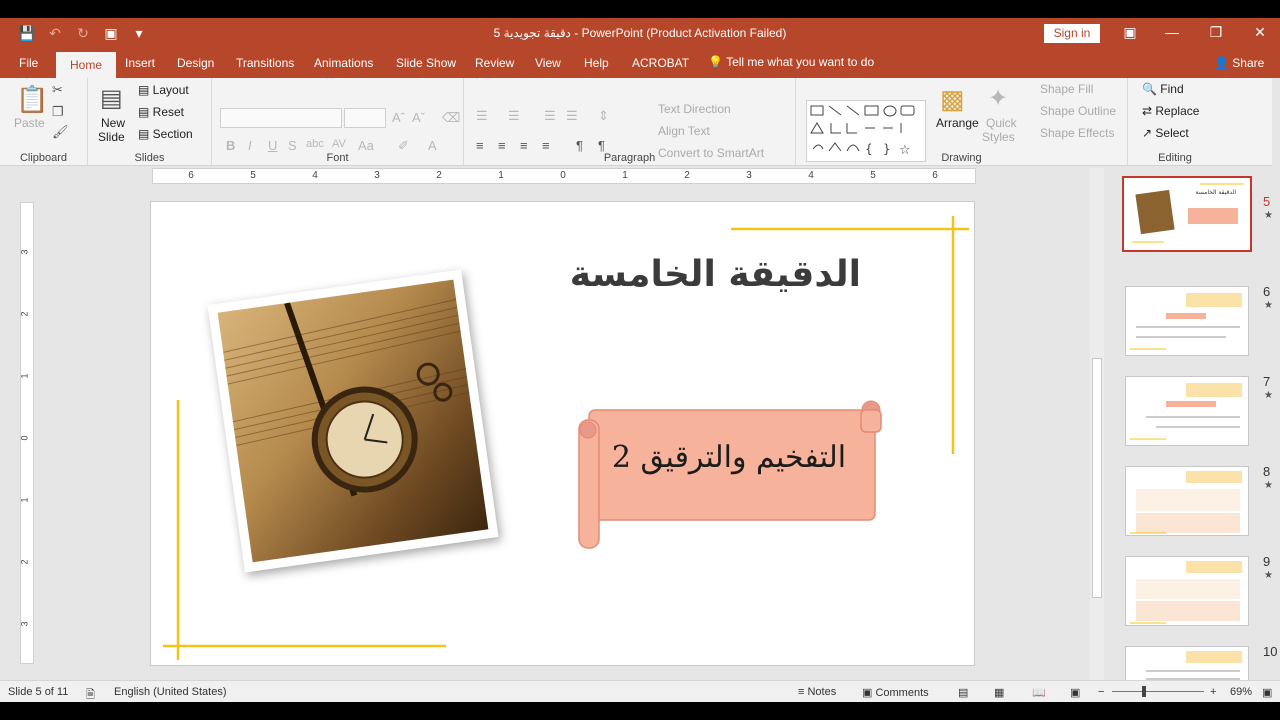 The height and width of the screenshot is (720, 1280). I want to click on text-direction-button: Text Direction, so click(694, 109).